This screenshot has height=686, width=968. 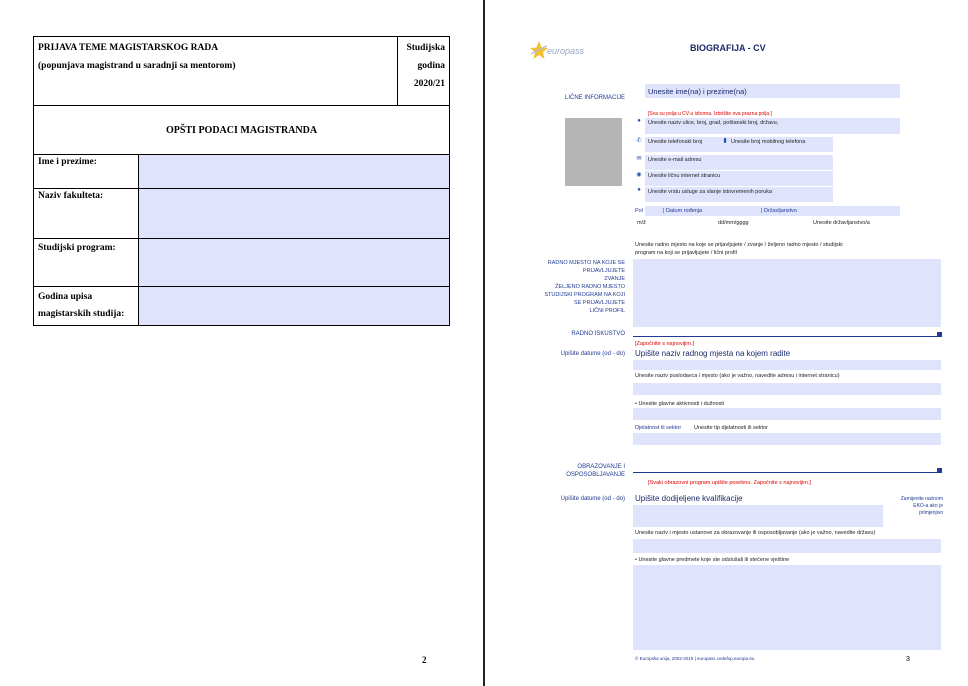 I want to click on europass-logo: europass, so click(x=559, y=51).